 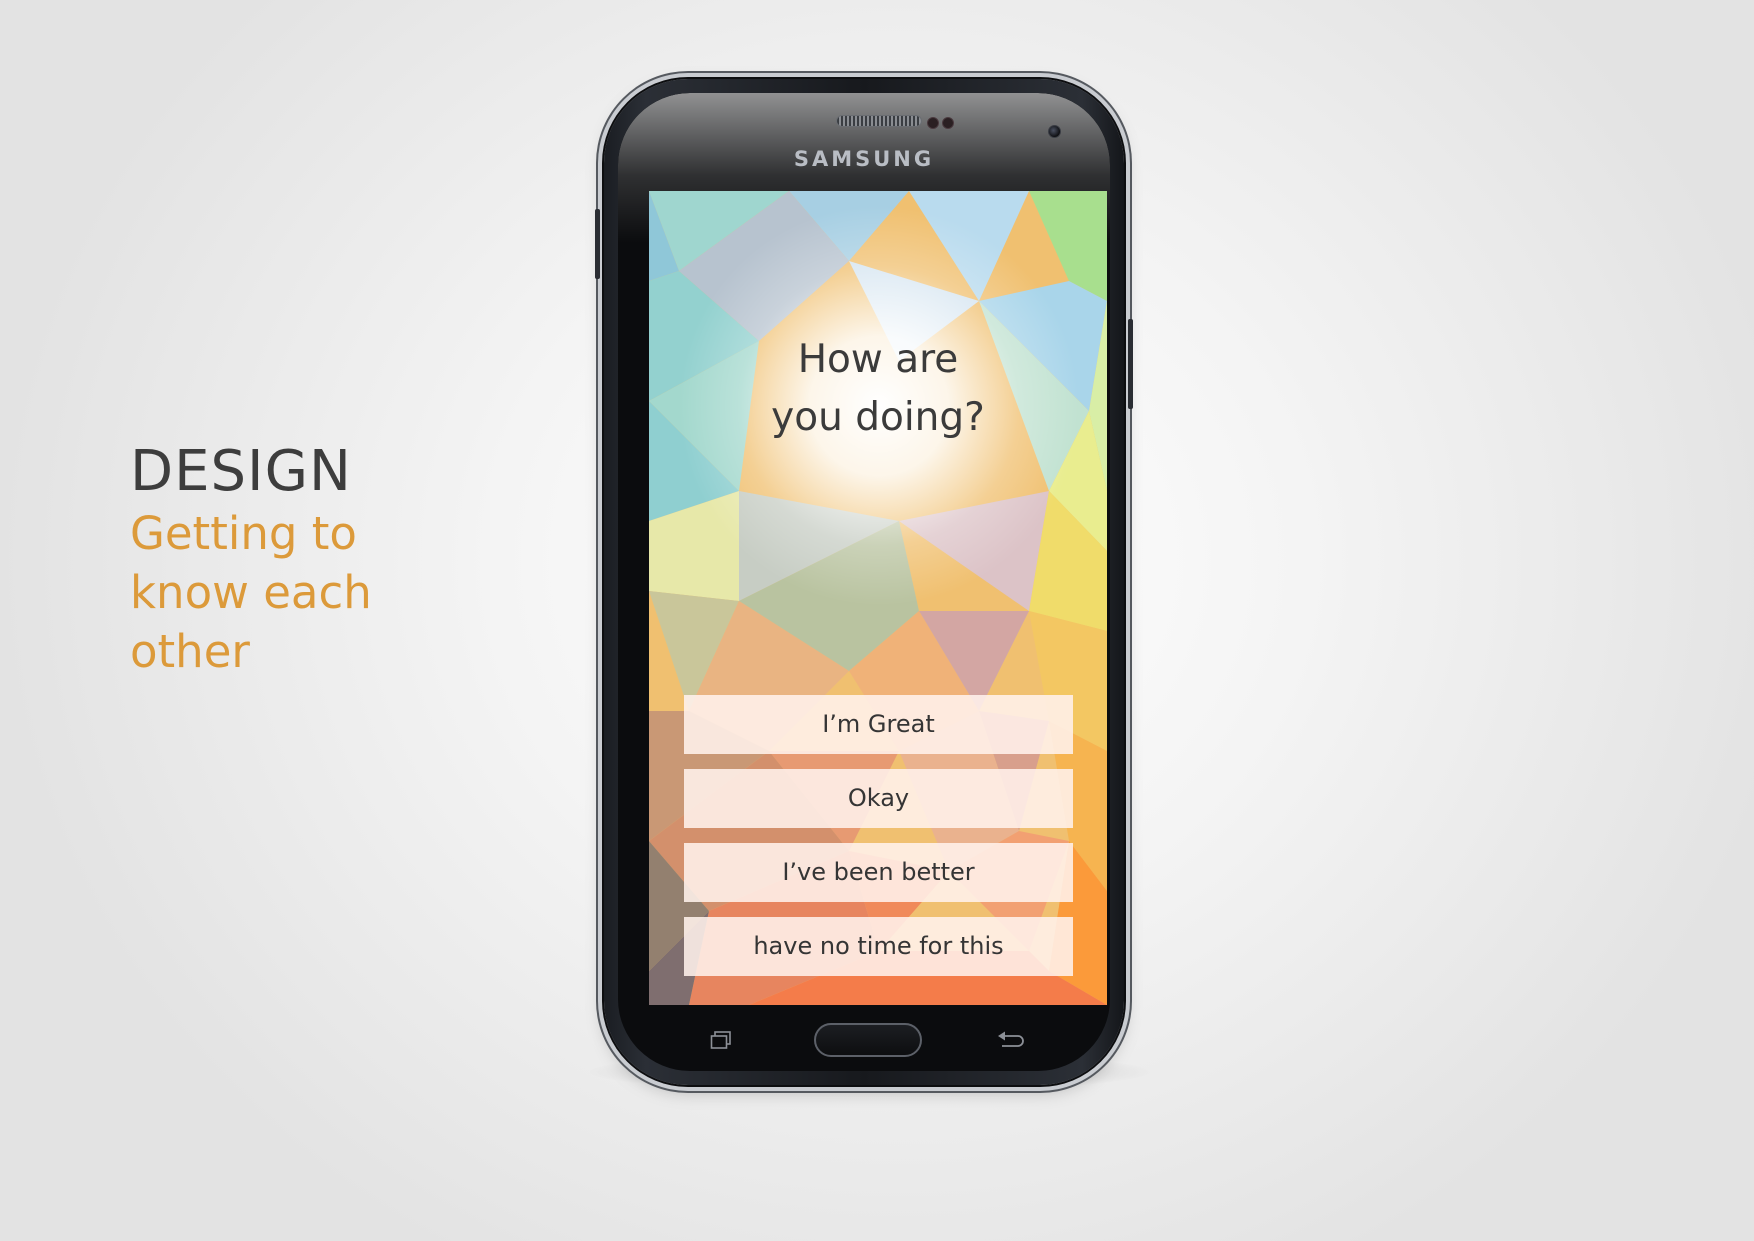 I want to click on caption-block: DESIGN Getting to know each other, so click(x=310, y=561).